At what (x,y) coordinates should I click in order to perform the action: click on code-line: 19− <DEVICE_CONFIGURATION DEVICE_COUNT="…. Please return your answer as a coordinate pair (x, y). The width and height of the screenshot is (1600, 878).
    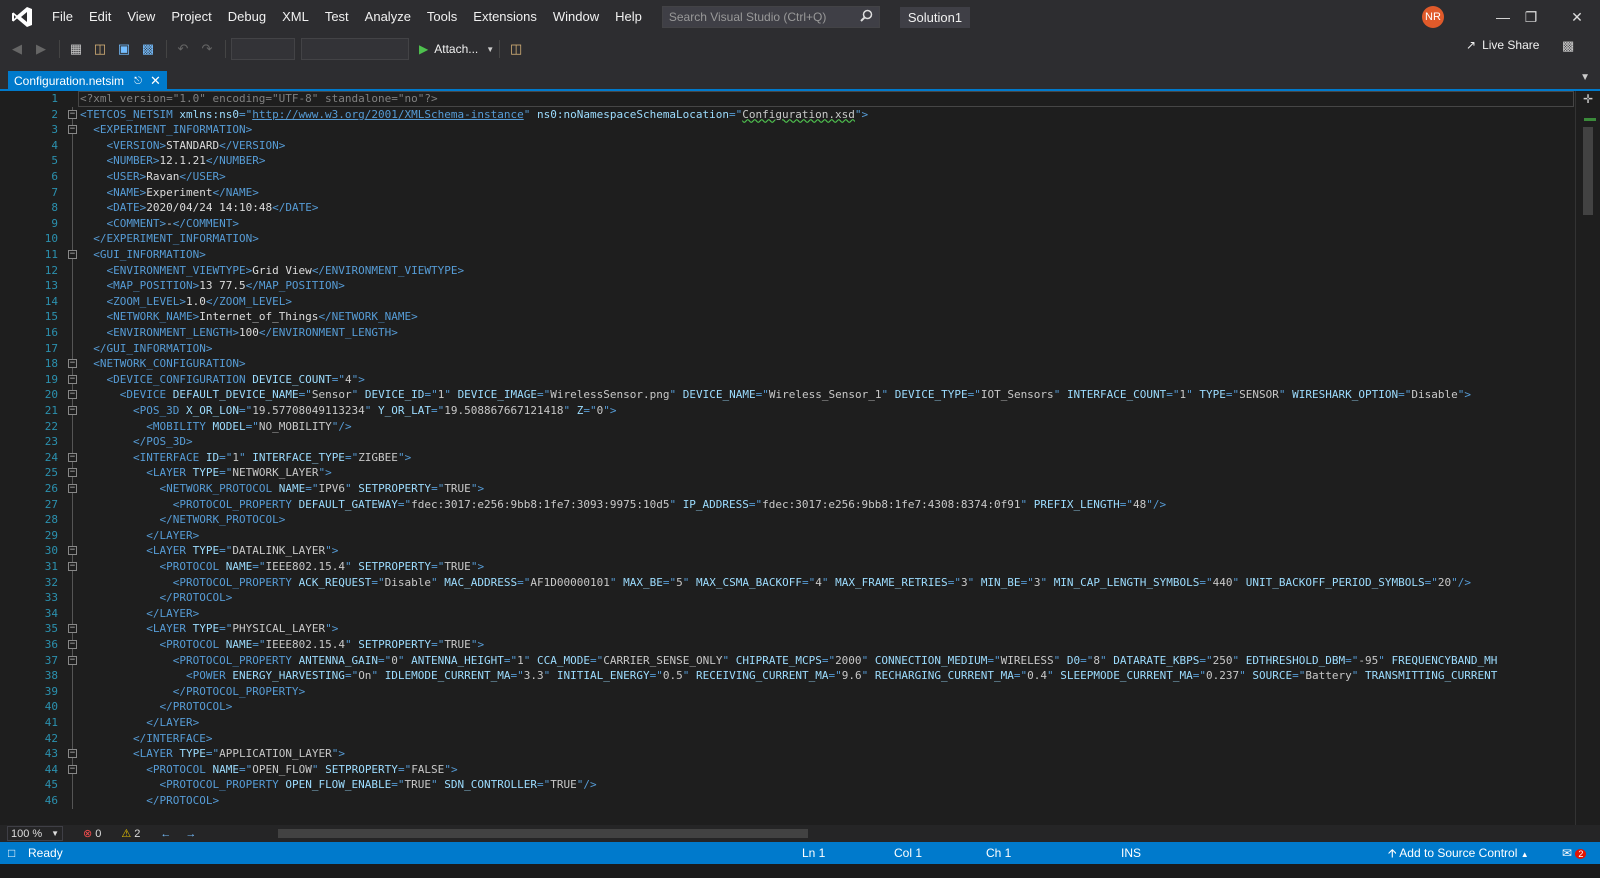
    Looking at the image, I should click on (787, 379).